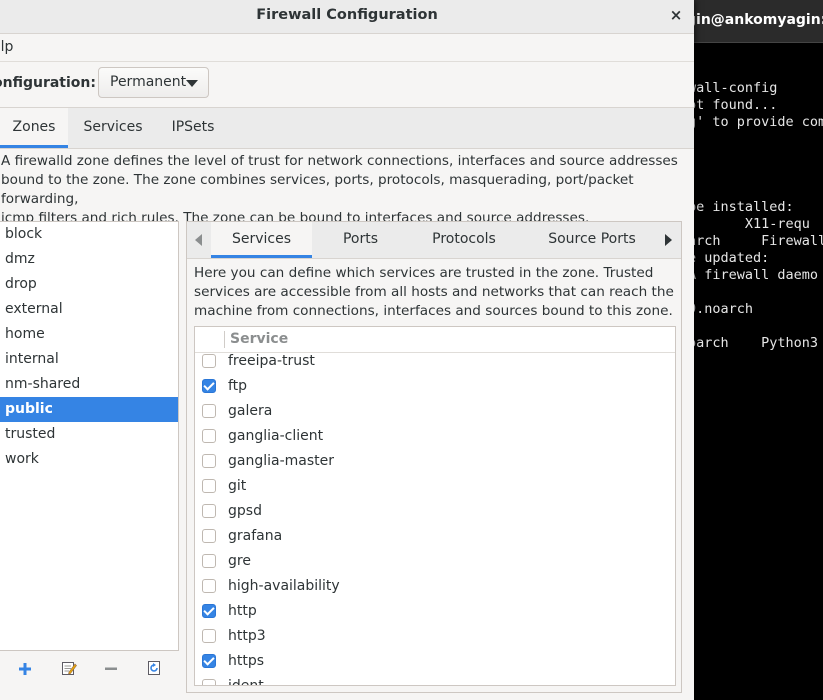 This screenshot has width=823, height=700. I want to click on reload-icon, so click(154, 668).